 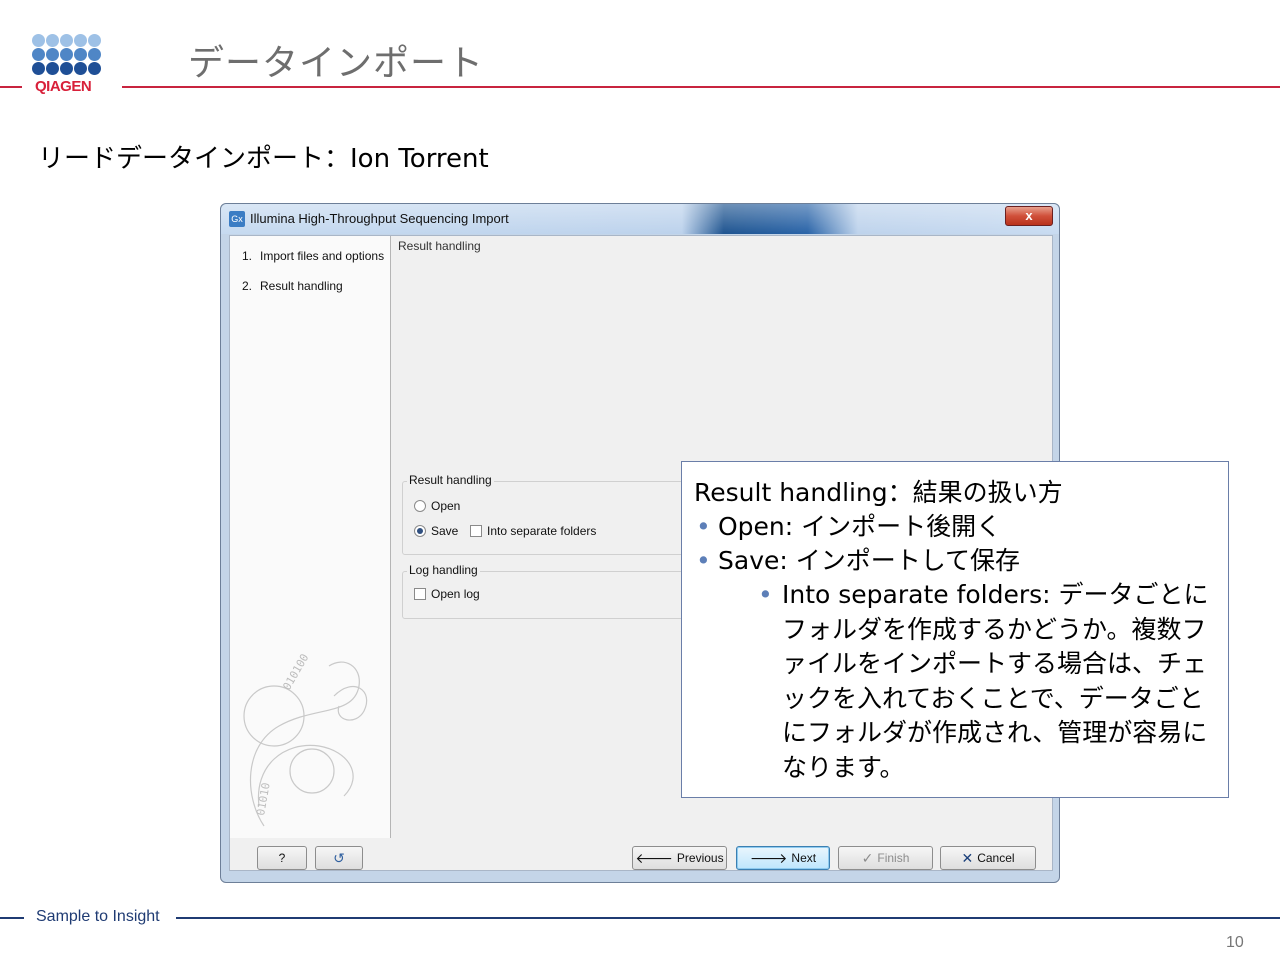 What do you see at coordinates (996, 858) in the screenshot?
I see `cancel-label: Cancel` at bounding box center [996, 858].